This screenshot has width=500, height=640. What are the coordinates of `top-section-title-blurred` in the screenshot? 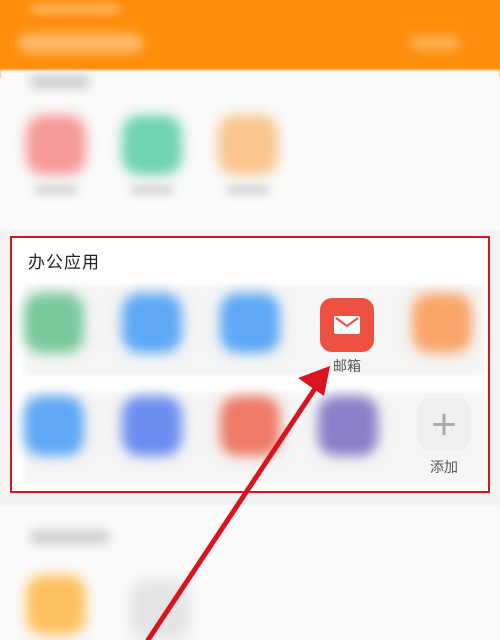 It's located at (60, 82).